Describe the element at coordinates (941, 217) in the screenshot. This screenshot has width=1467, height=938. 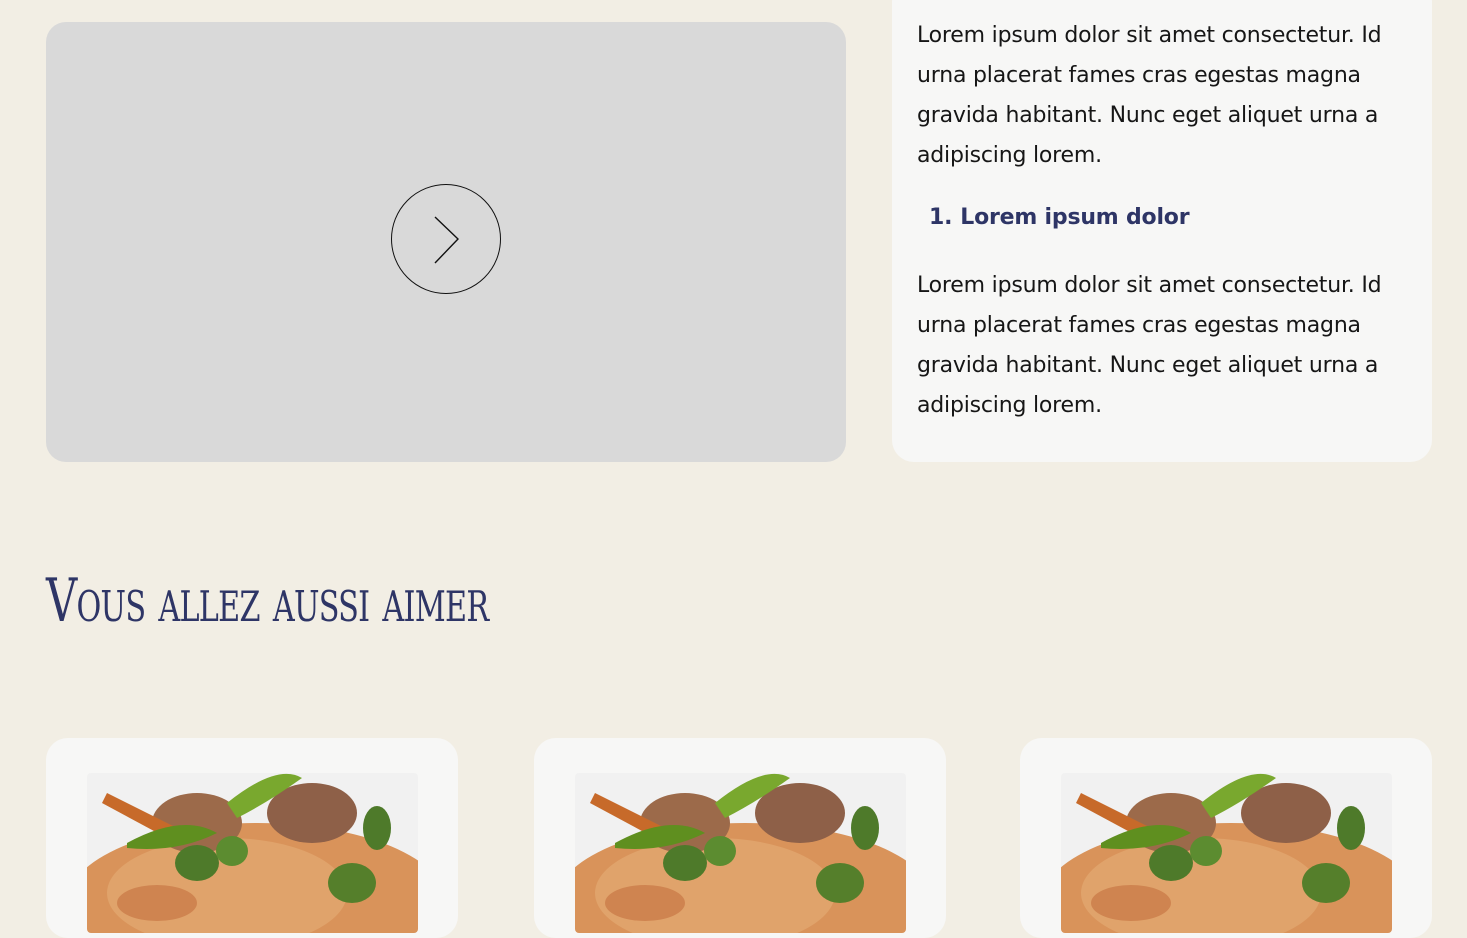
I see `list-item-number: 1.` at that location.